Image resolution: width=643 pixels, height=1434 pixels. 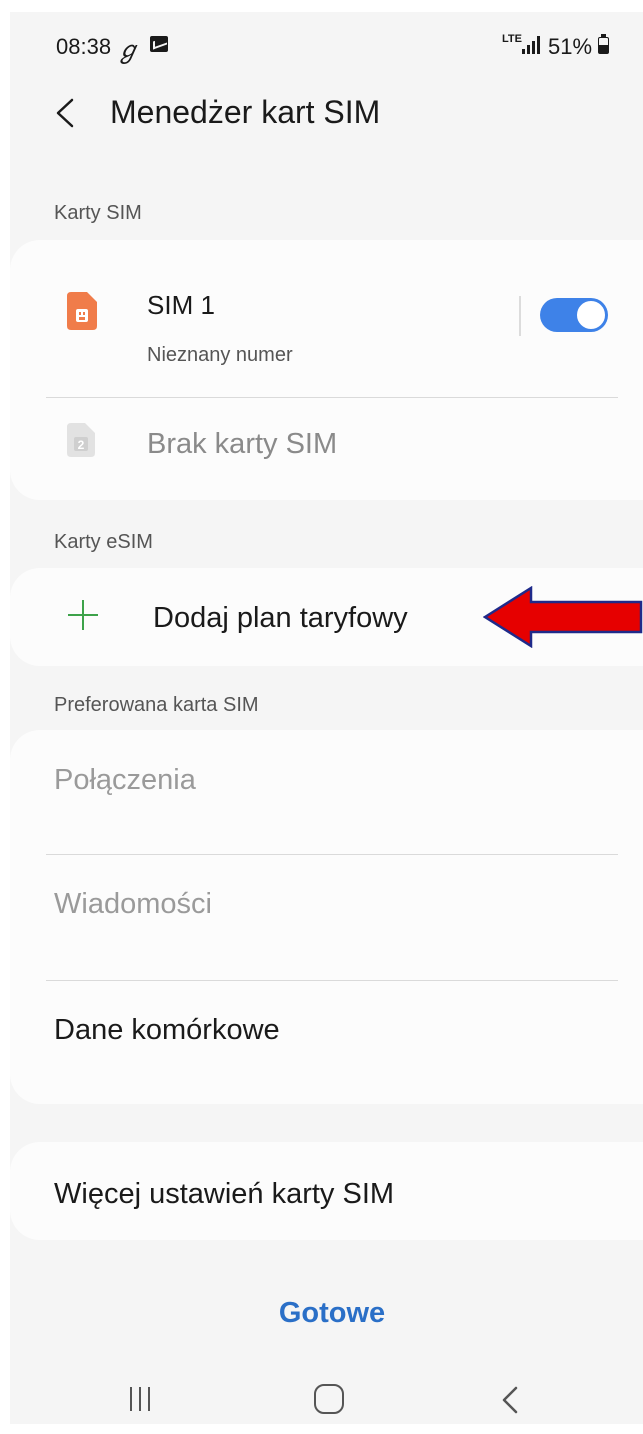 I want to click on sim2-digit: 2, so click(x=81, y=445).